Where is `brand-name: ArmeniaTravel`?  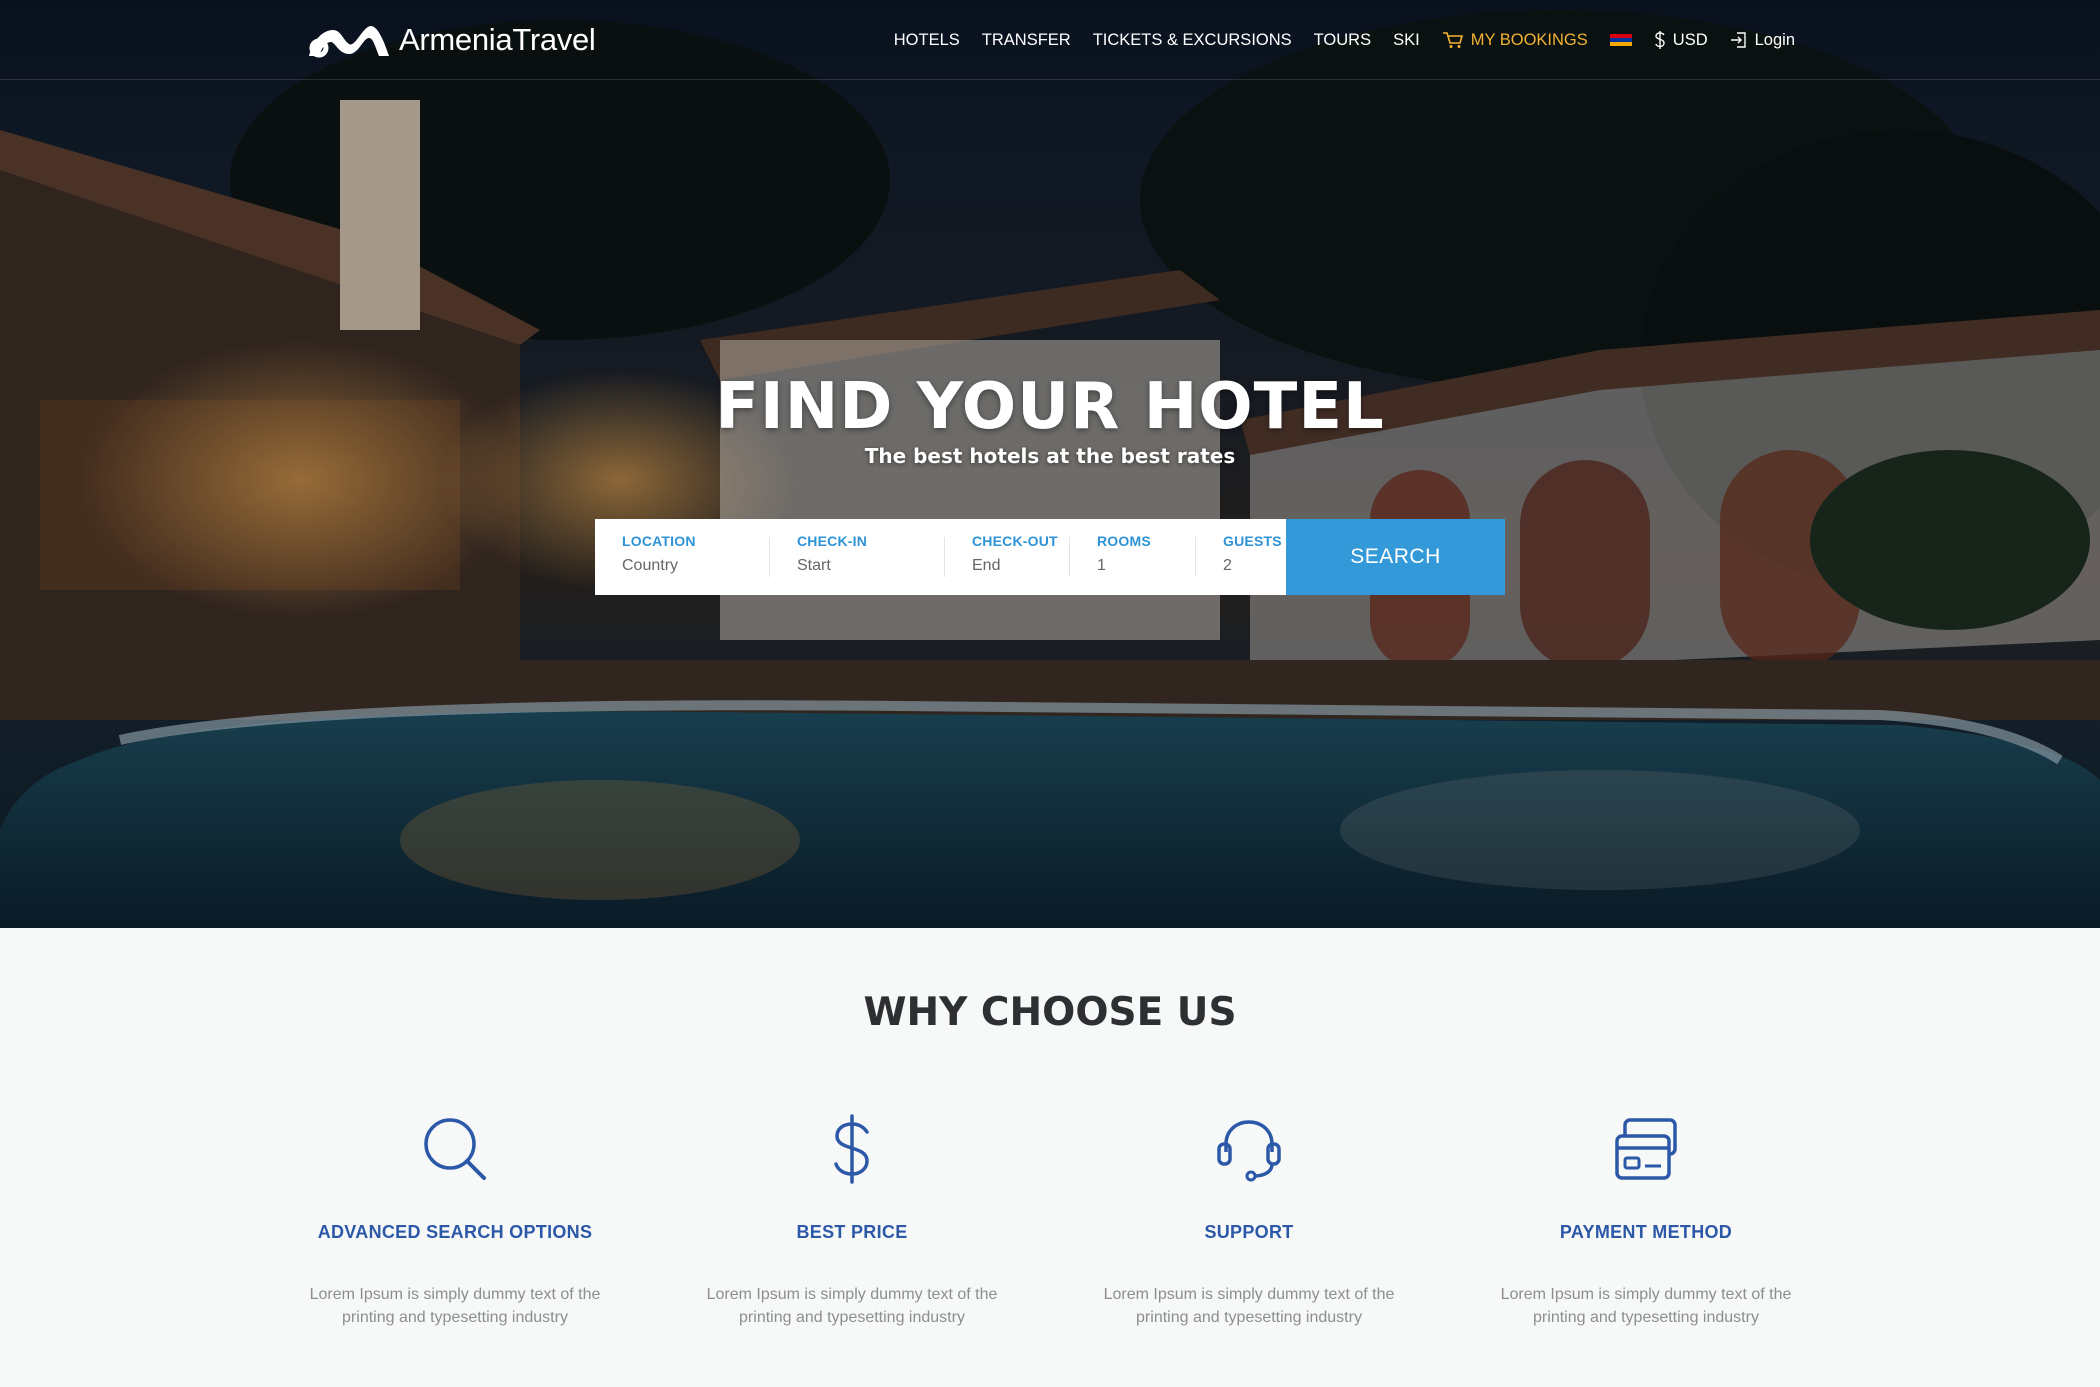
brand-name: ArmeniaTravel is located at coordinates (497, 39).